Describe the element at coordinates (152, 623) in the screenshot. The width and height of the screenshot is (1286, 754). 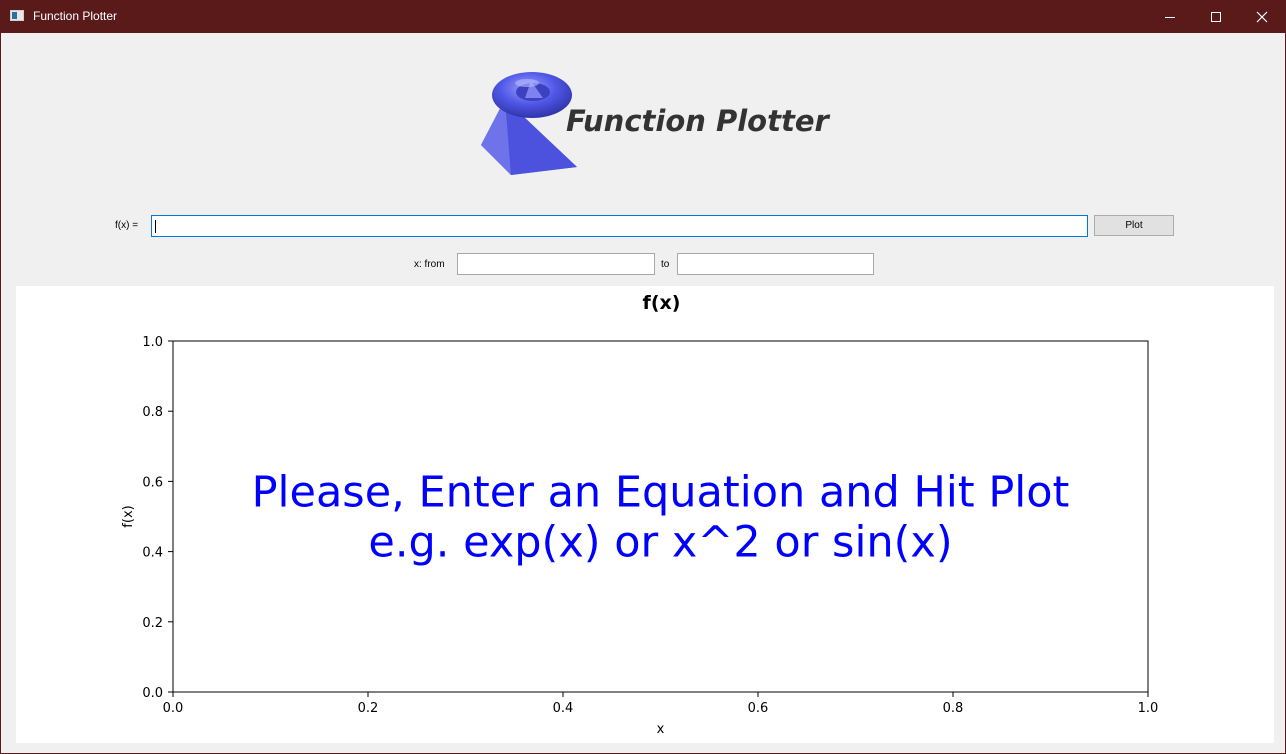
I see `y-tick-label: 0.2` at that location.